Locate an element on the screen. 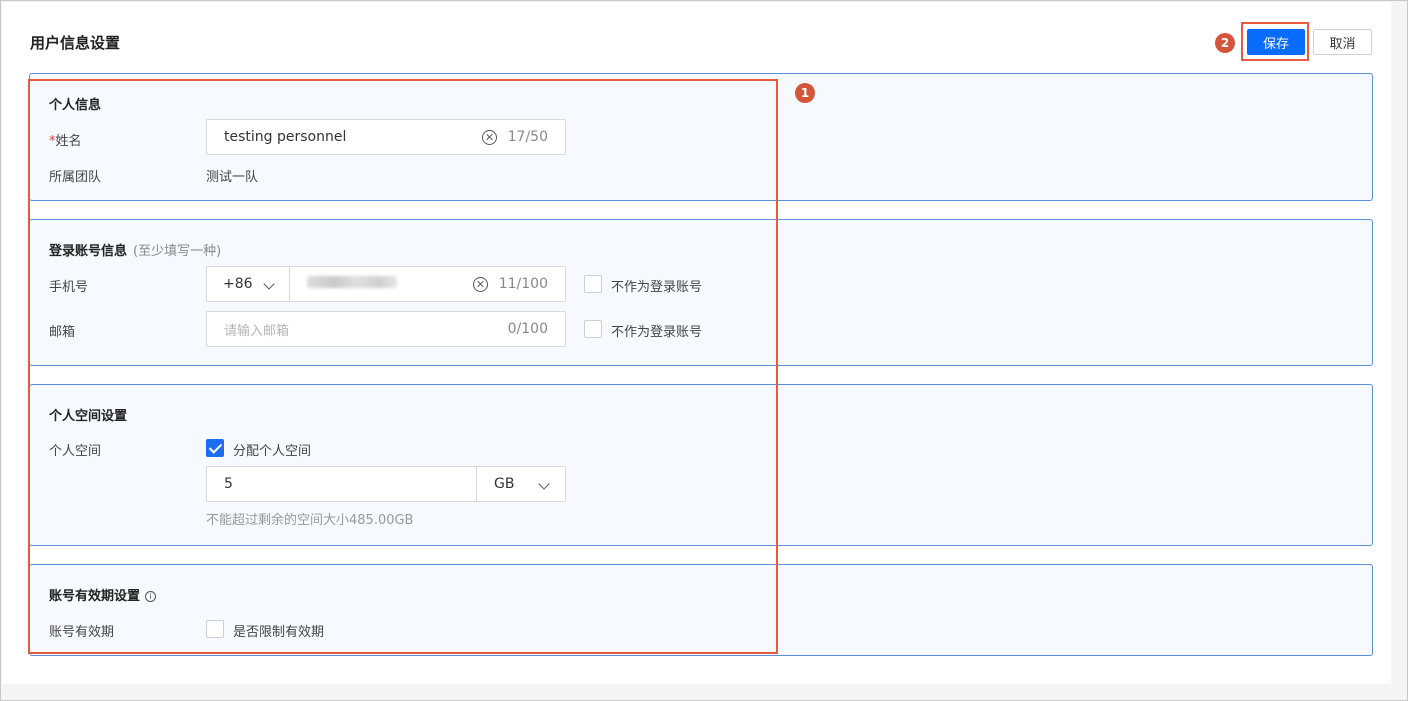  phone-not-login-label: 不作为登录账号 is located at coordinates (657, 287).